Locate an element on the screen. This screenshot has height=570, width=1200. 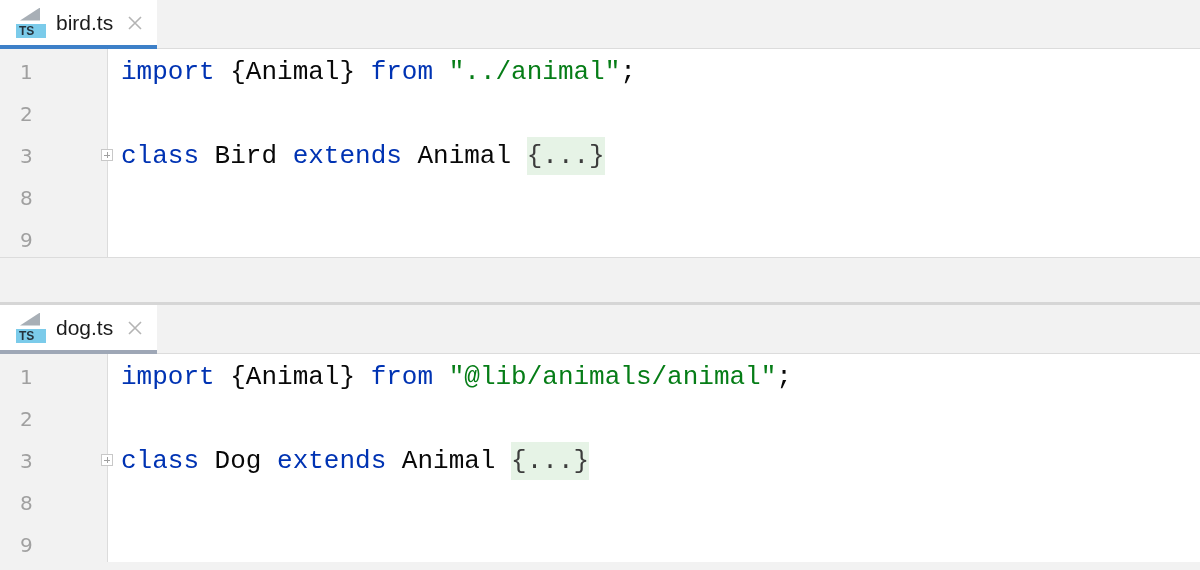
pane-splitter is located at coordinates (600, 281).